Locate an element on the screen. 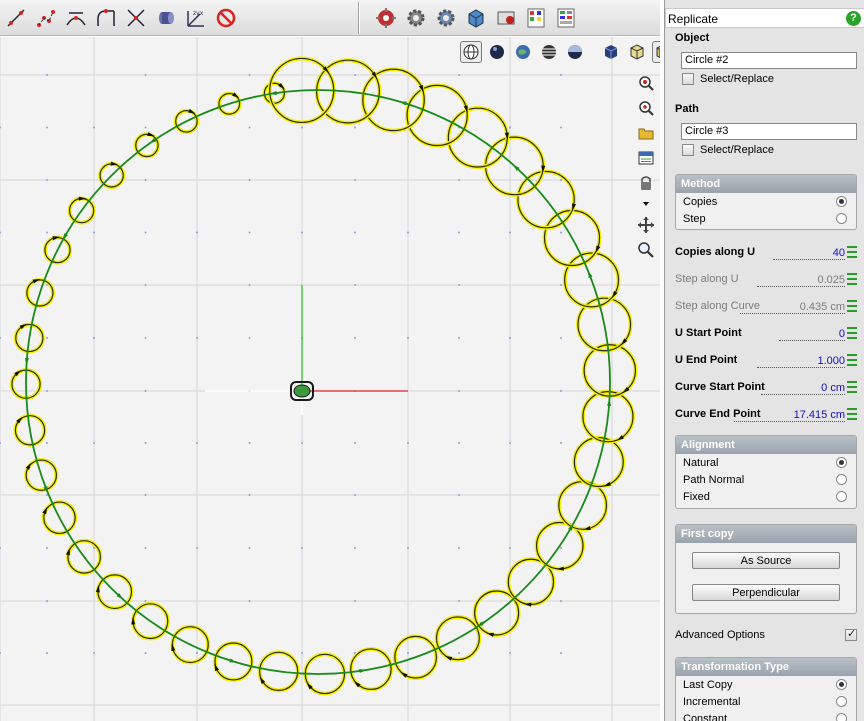 Image resolution: width=864 pixels, height=721 pixels. layer-stack-icon is located at coordinates (646, 158).